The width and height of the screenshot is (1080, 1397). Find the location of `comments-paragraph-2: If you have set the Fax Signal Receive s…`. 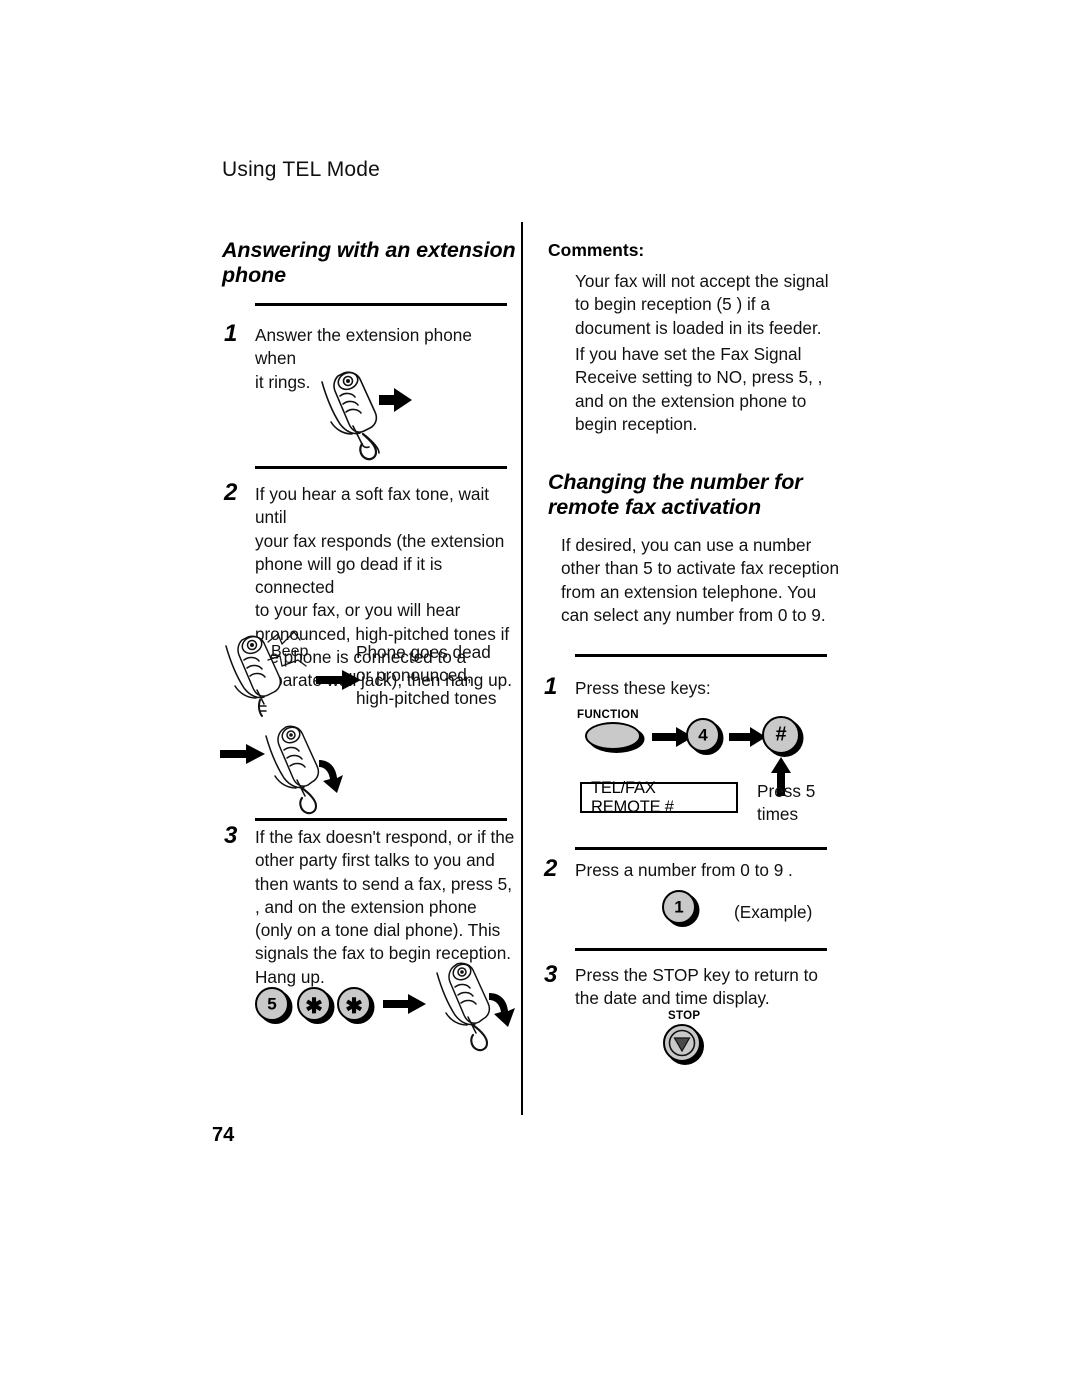

comments-paragraph-2: If you have set the Fax Signal Receive s… is located at coordinates (717, 389).